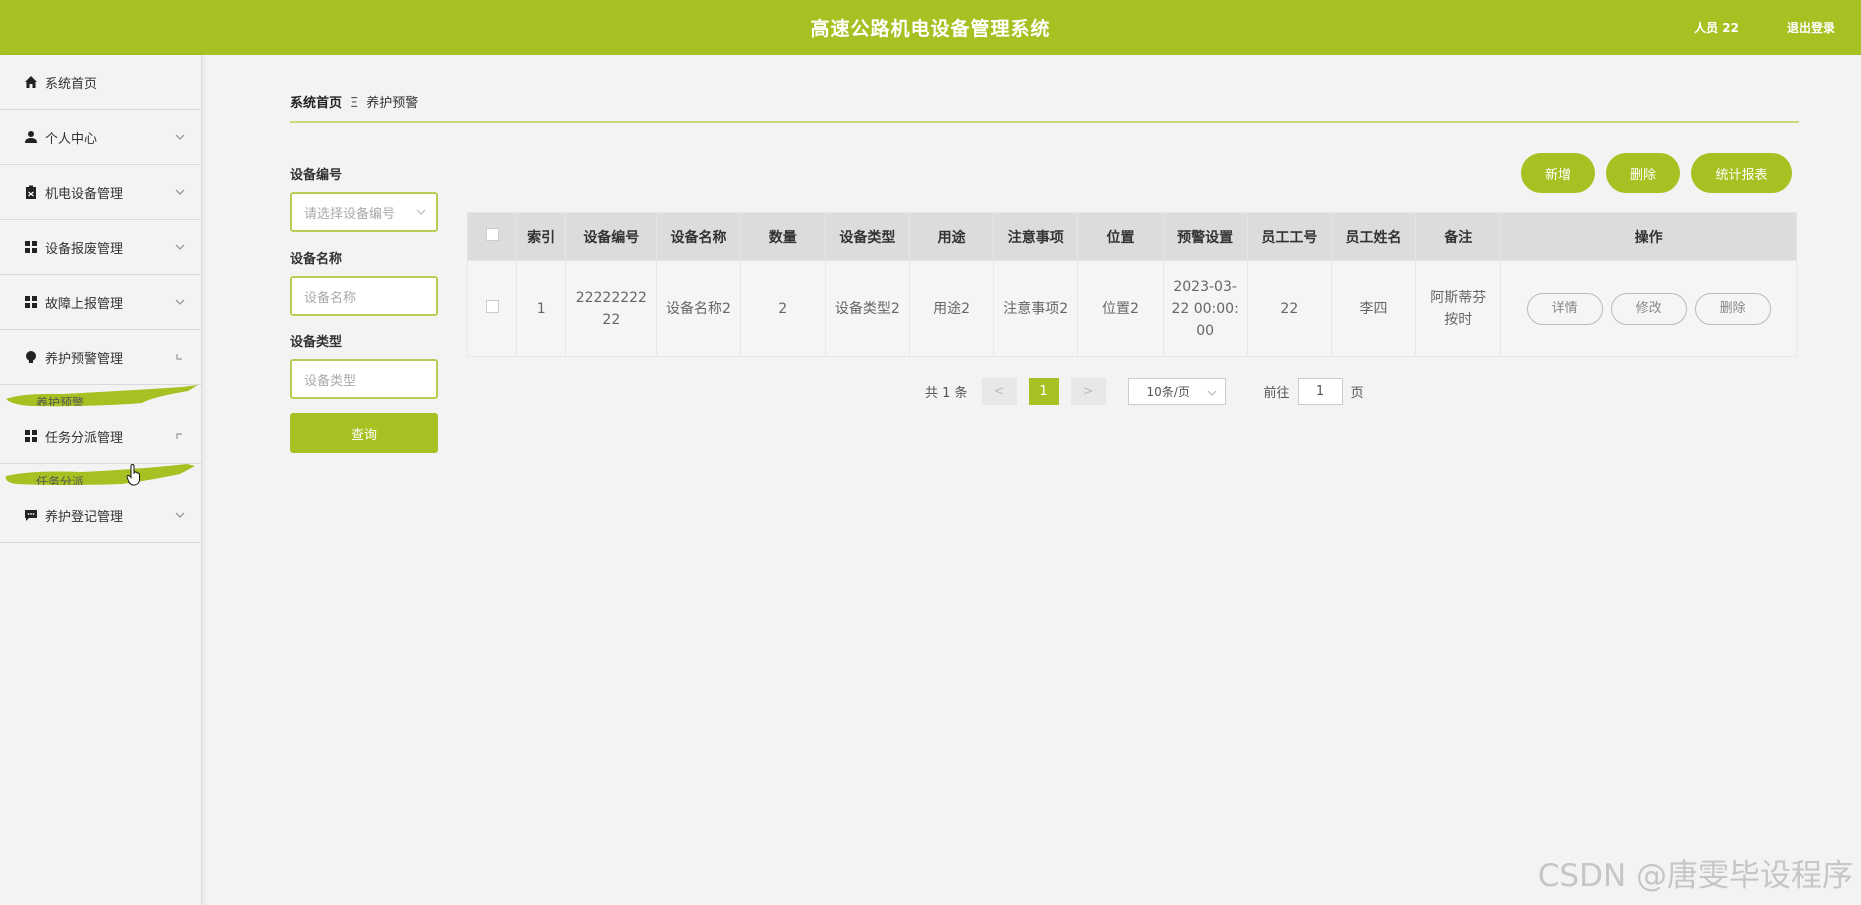 This screenshot has width=1861, height=905. I want to click on cell-text: 00, so click(1205, 330).